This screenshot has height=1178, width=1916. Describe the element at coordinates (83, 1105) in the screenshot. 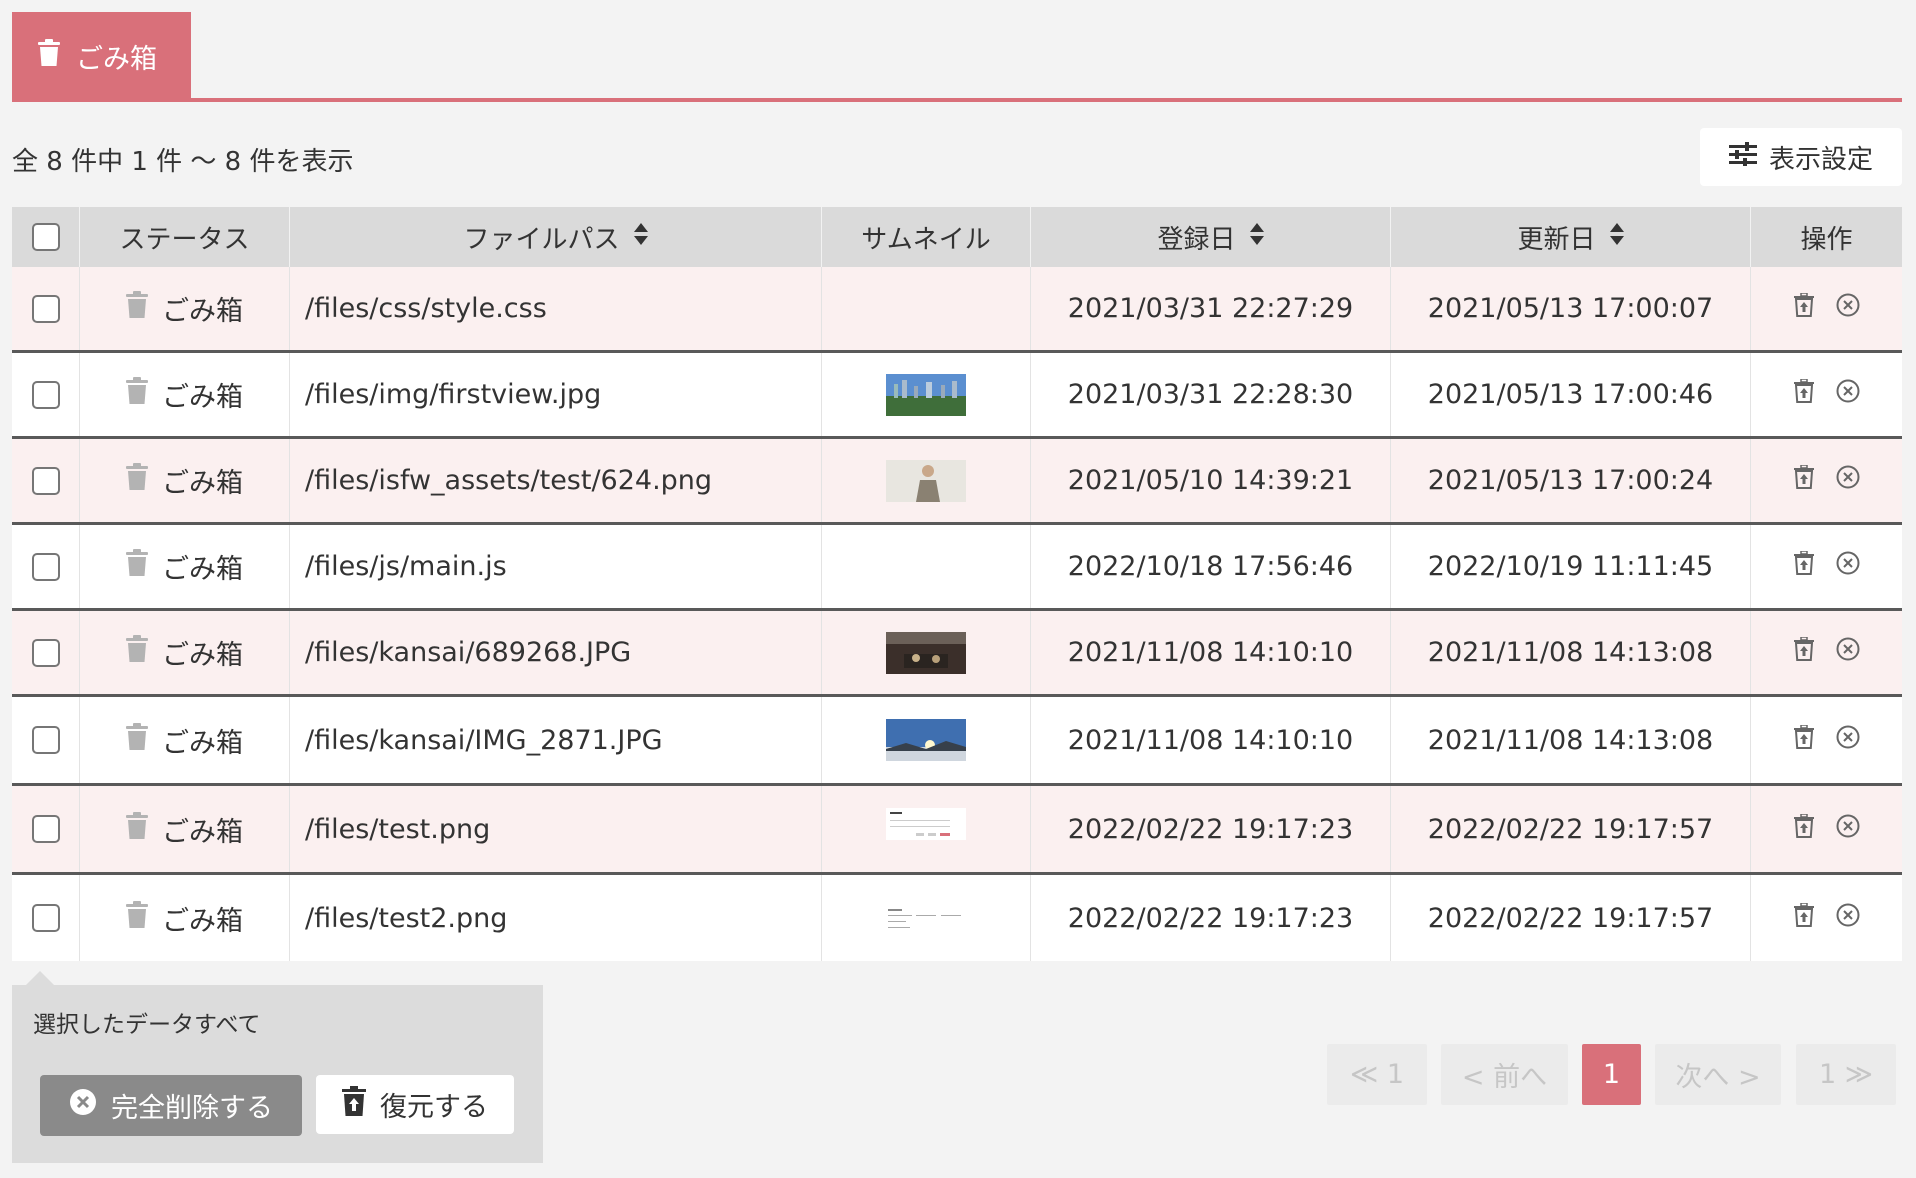

I see `close-circle-icon` at that location.